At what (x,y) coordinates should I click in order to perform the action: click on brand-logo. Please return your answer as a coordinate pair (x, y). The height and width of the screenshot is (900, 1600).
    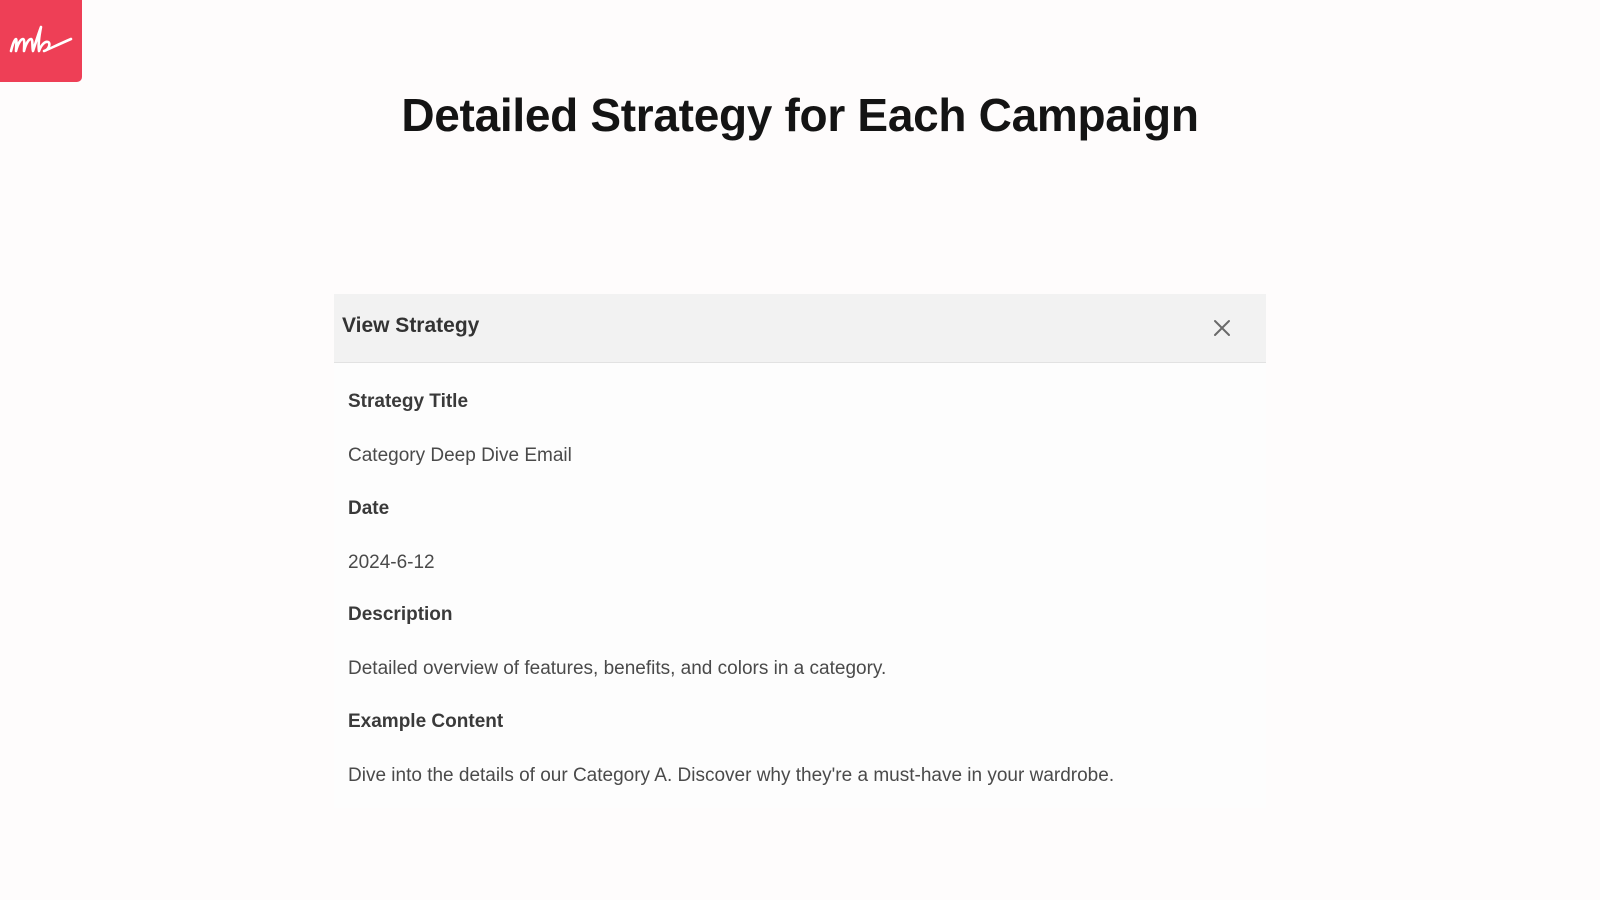
    Looking at the image, I should click on (41, 41).